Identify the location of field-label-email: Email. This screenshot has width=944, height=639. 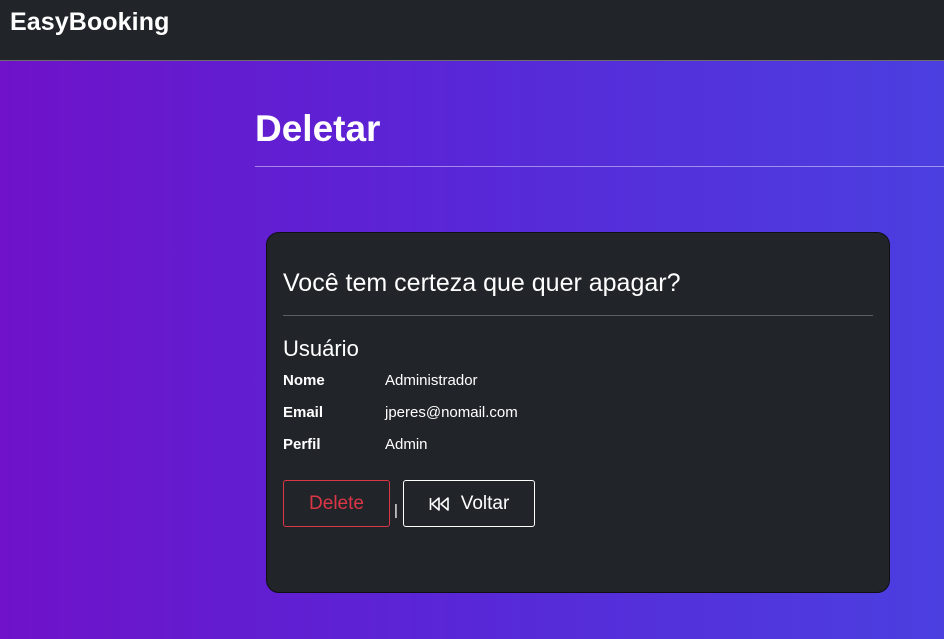
(303, 412).